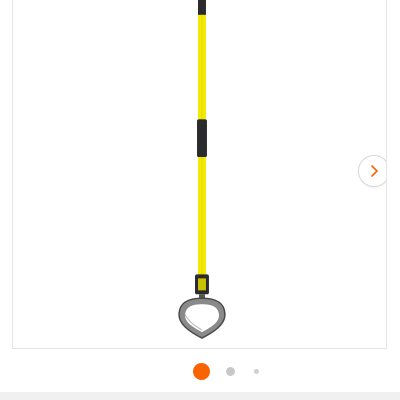 The width and height of the screenshot is (400, 400). What do you see at coordinates (202, 7) in the screenshot?
I see `handle-top-grip` at bounding box center [202, 7].